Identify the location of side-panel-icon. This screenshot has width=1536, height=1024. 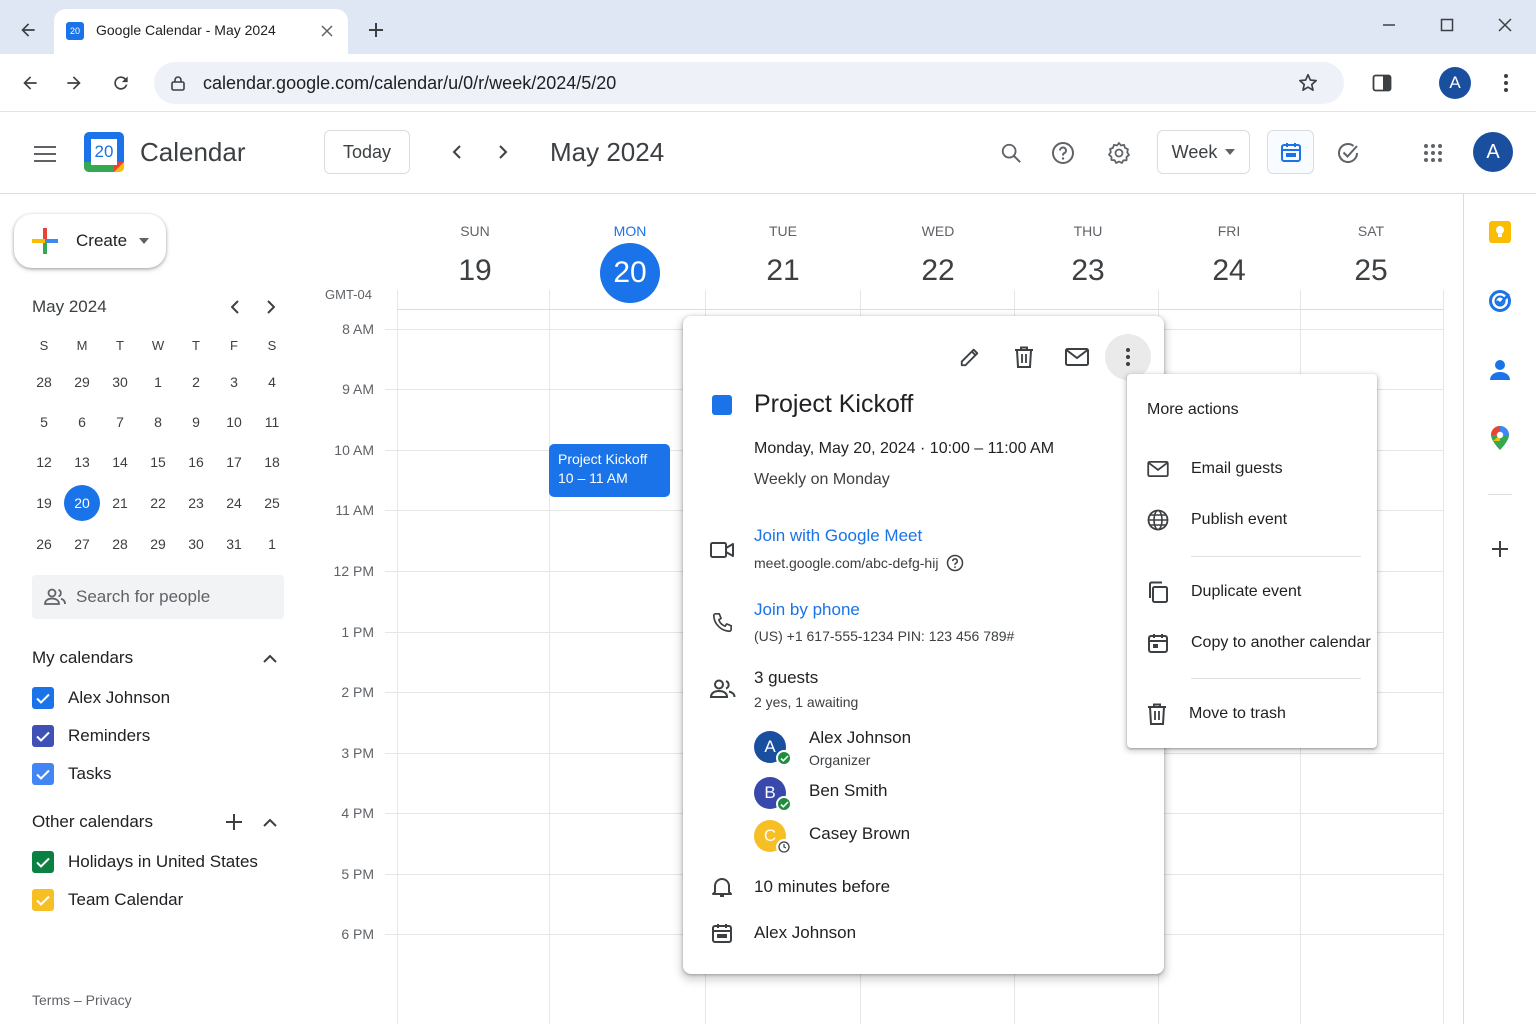
(1382, 83).